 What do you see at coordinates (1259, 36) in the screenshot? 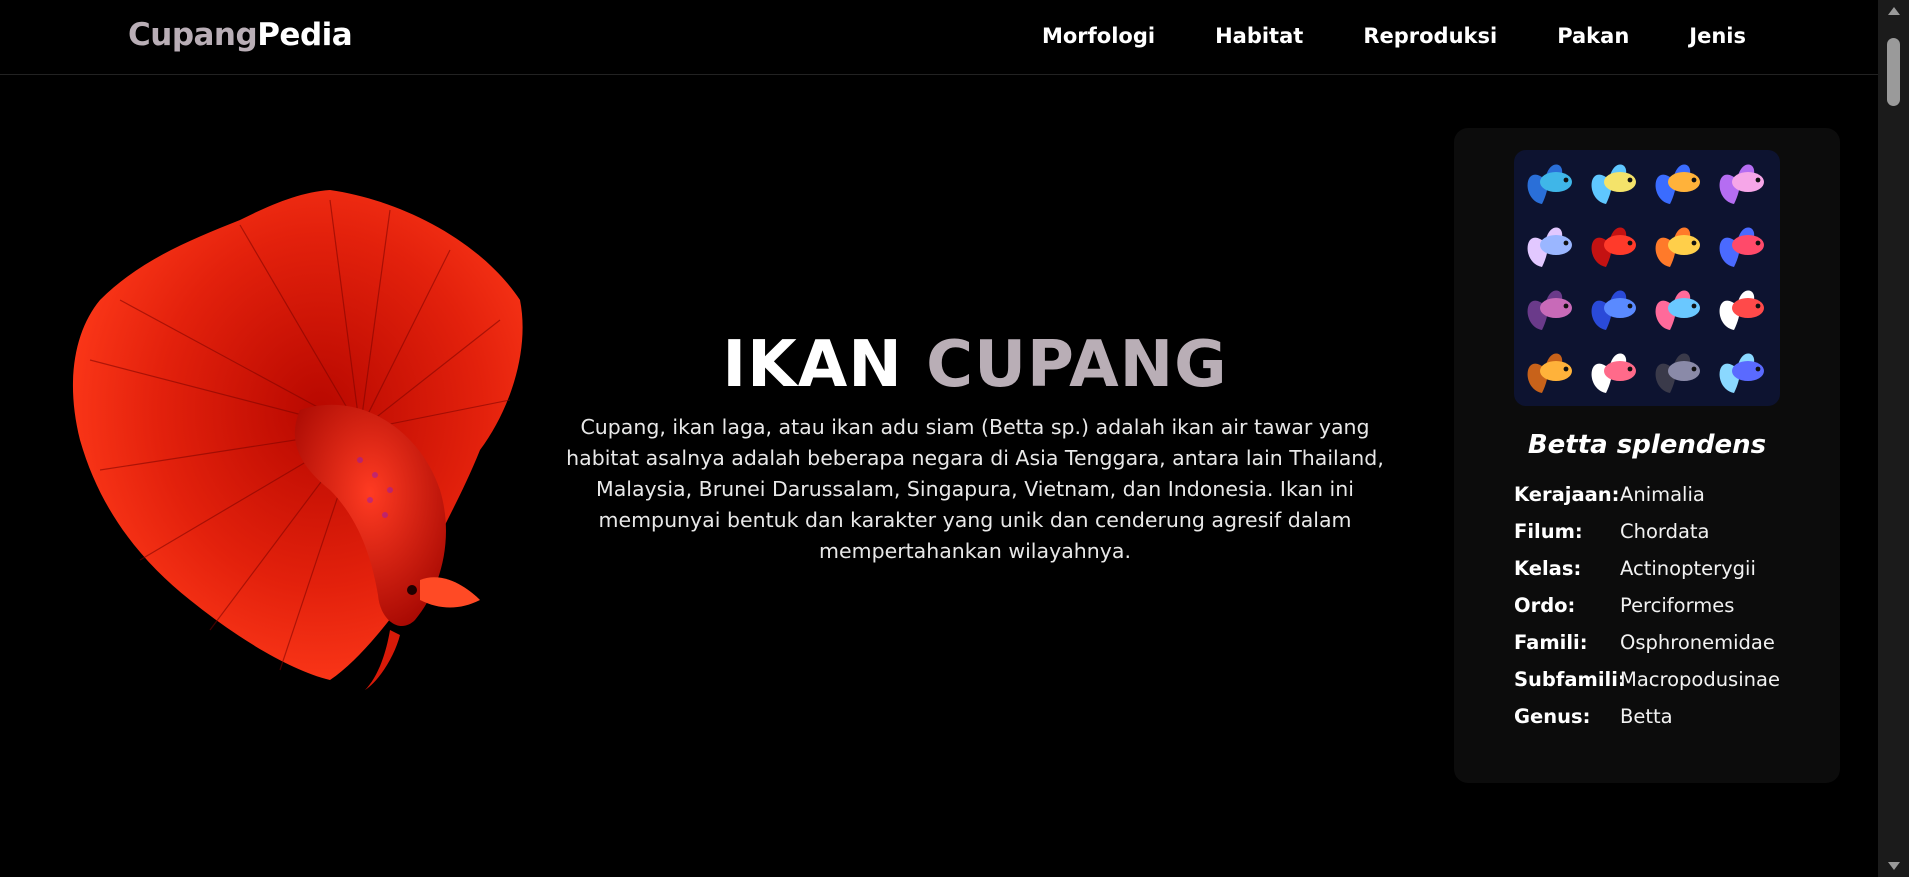
I see `nav-link-habitat: Habitat` at bounding box center [1259, 36].